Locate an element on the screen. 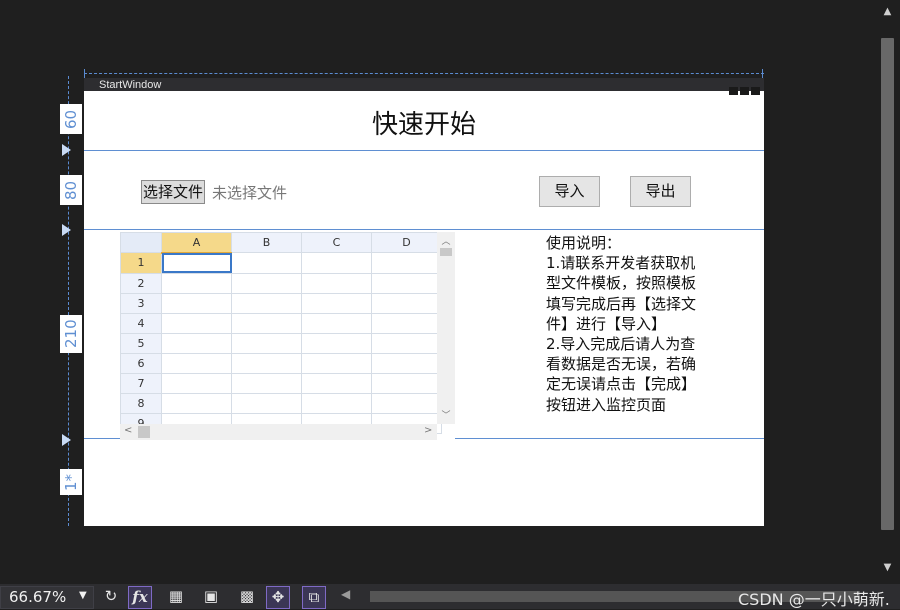 This screenshot has width=900, height=610. row-height-label: 60 is located at coordinates (71, 119).